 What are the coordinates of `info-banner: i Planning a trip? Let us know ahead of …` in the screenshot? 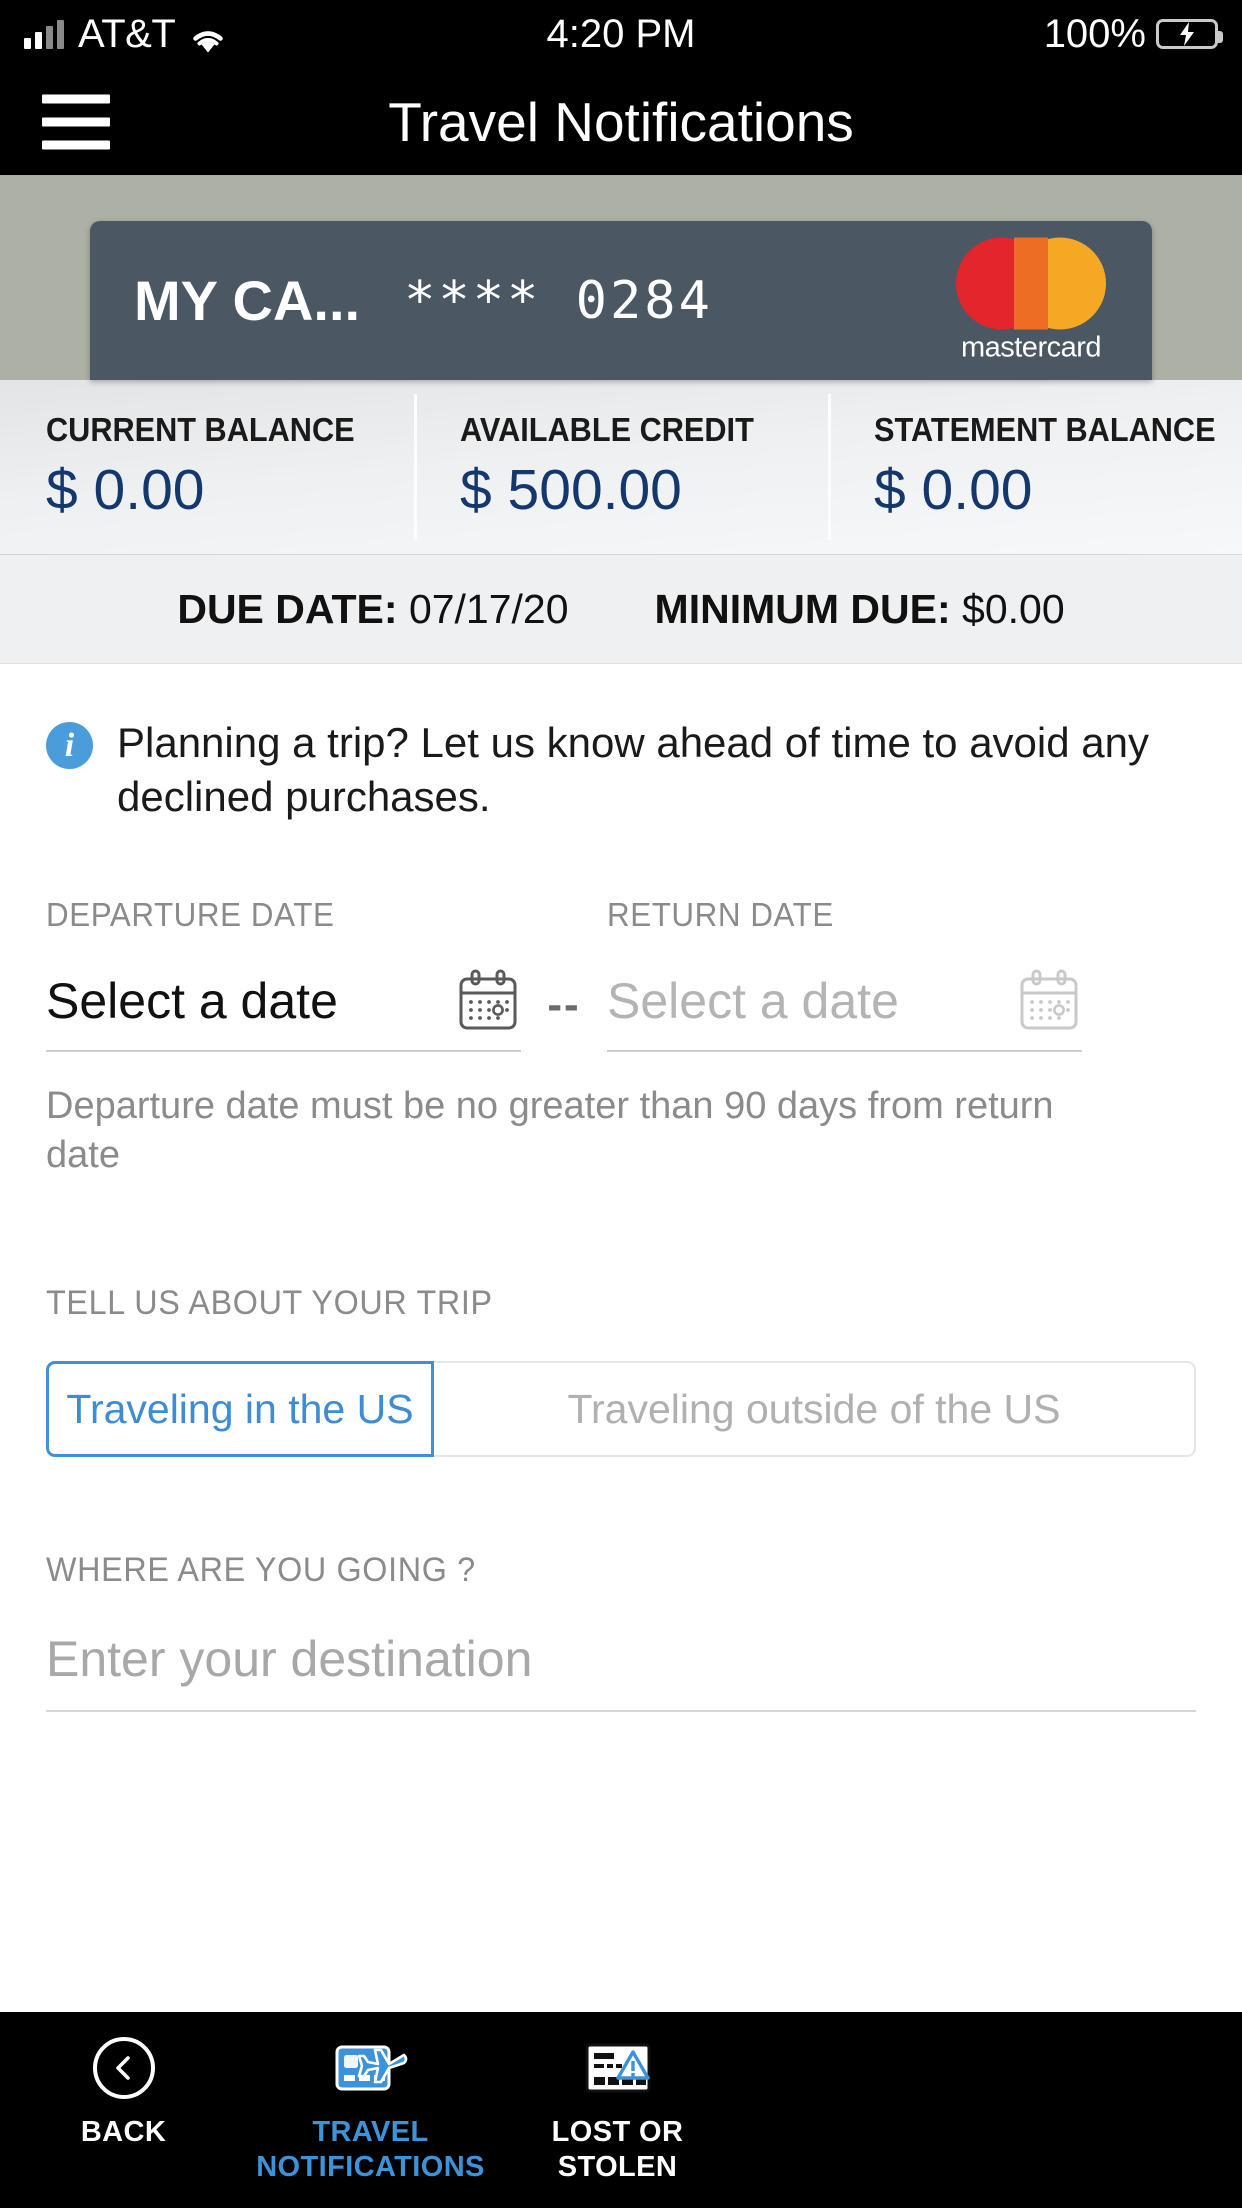 It's located at (621, 744).